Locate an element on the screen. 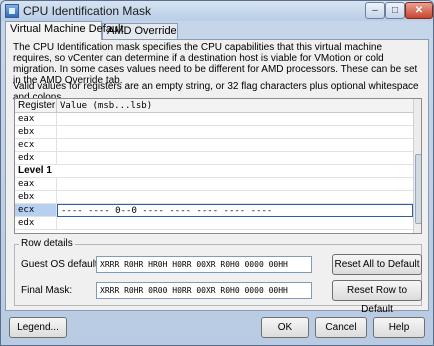  app-window-icon is located at coordinates (12, 11).